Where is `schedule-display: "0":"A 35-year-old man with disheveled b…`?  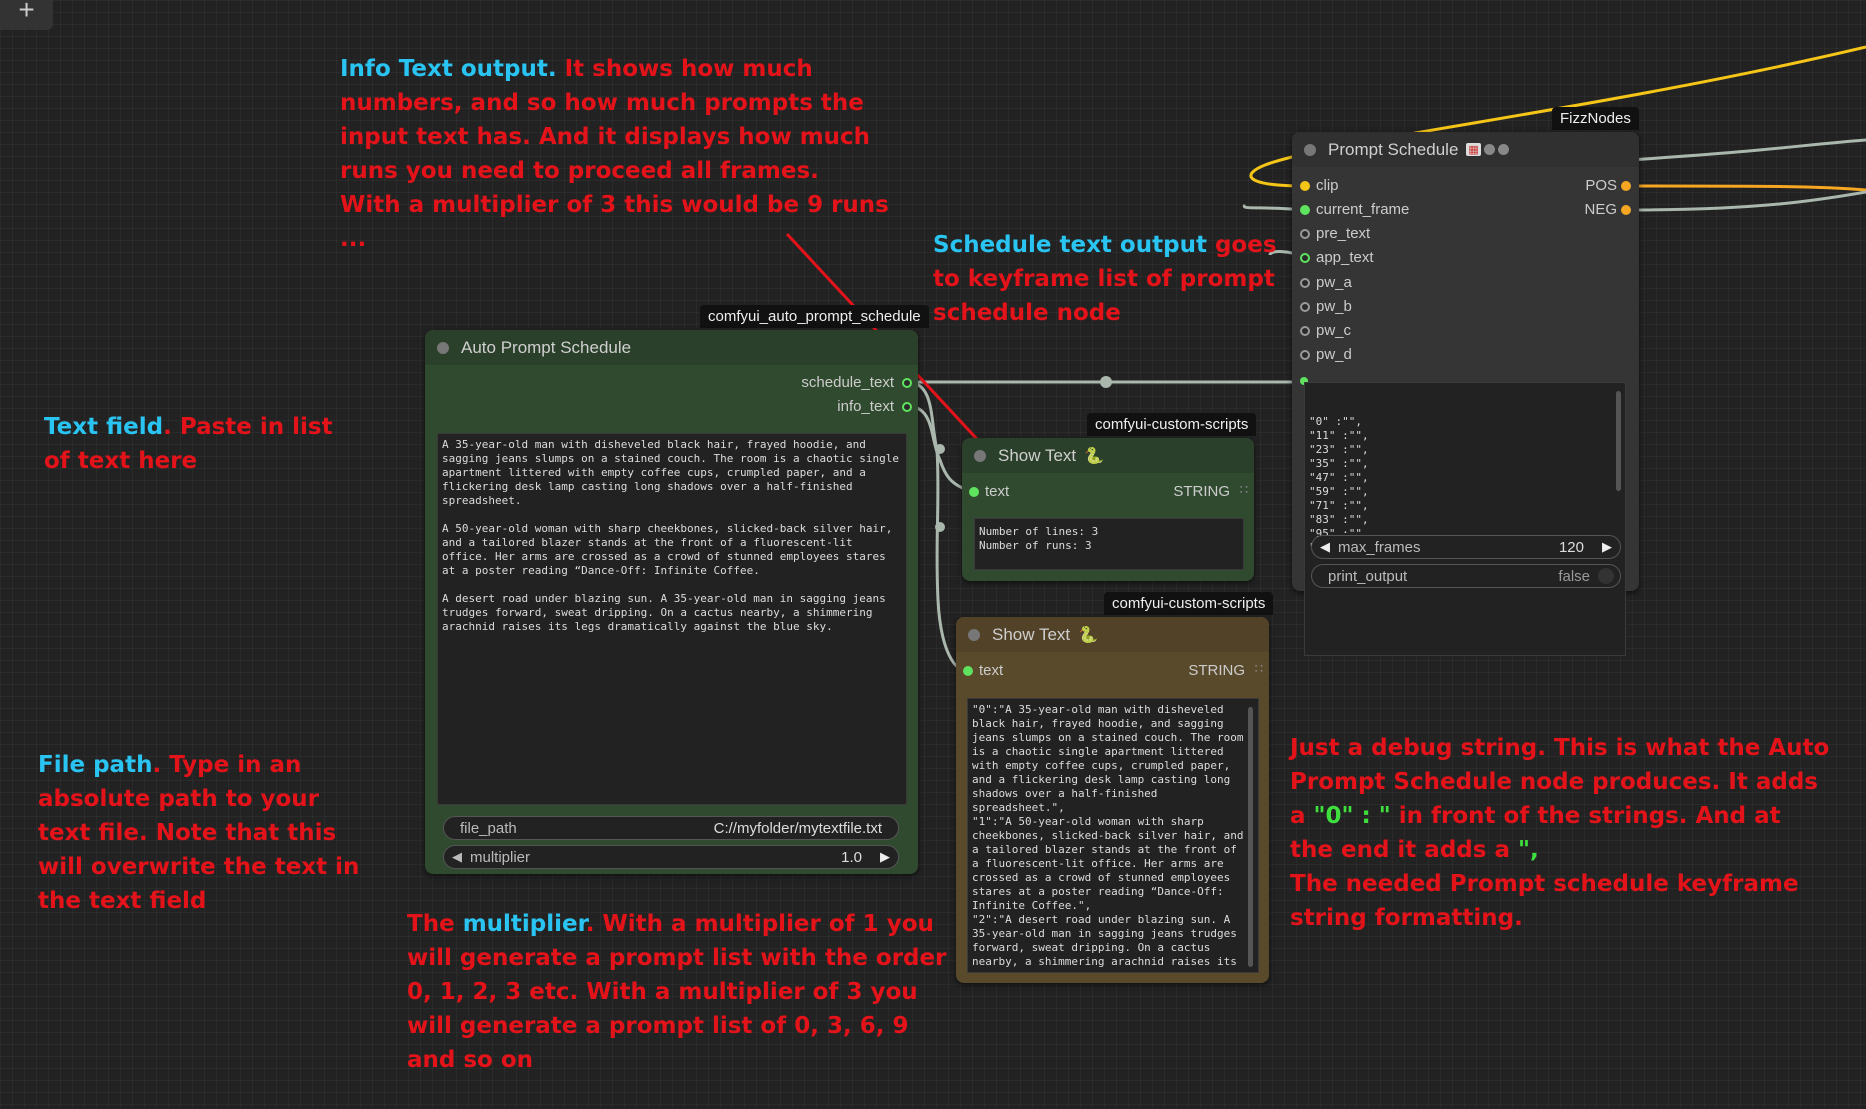 schedule-display: "0":"A 35-year-old man with disheveled b… is located at coordinates (1113, 835).